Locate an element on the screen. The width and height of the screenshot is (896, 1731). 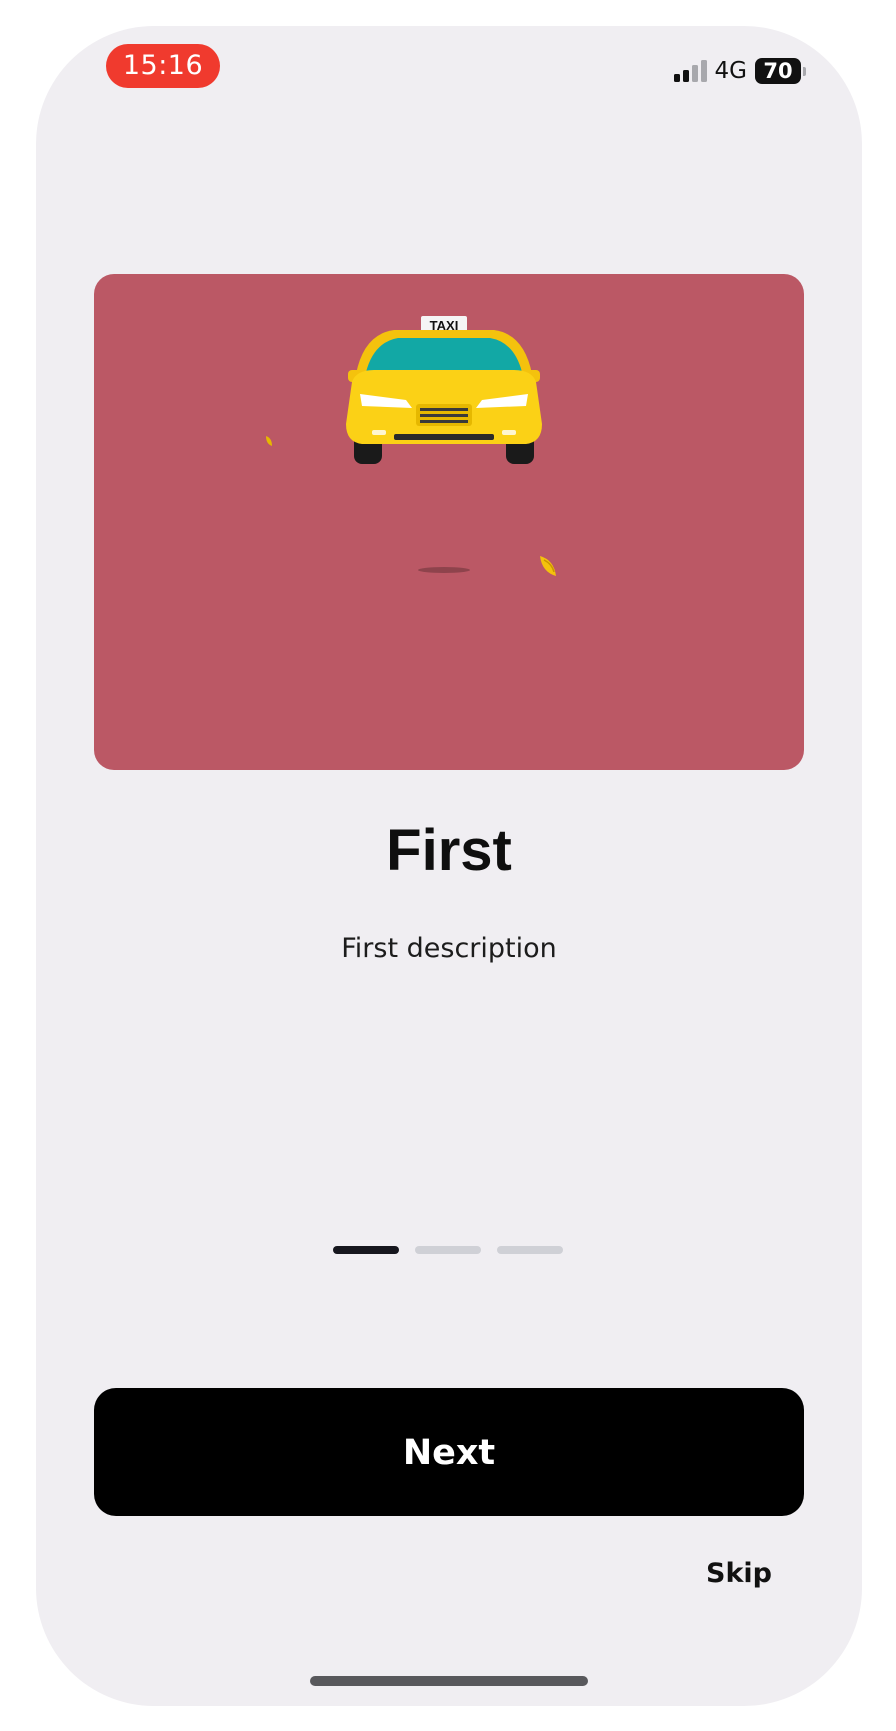
status-indicators: 4G 70 is located at coordinates (739, 71).